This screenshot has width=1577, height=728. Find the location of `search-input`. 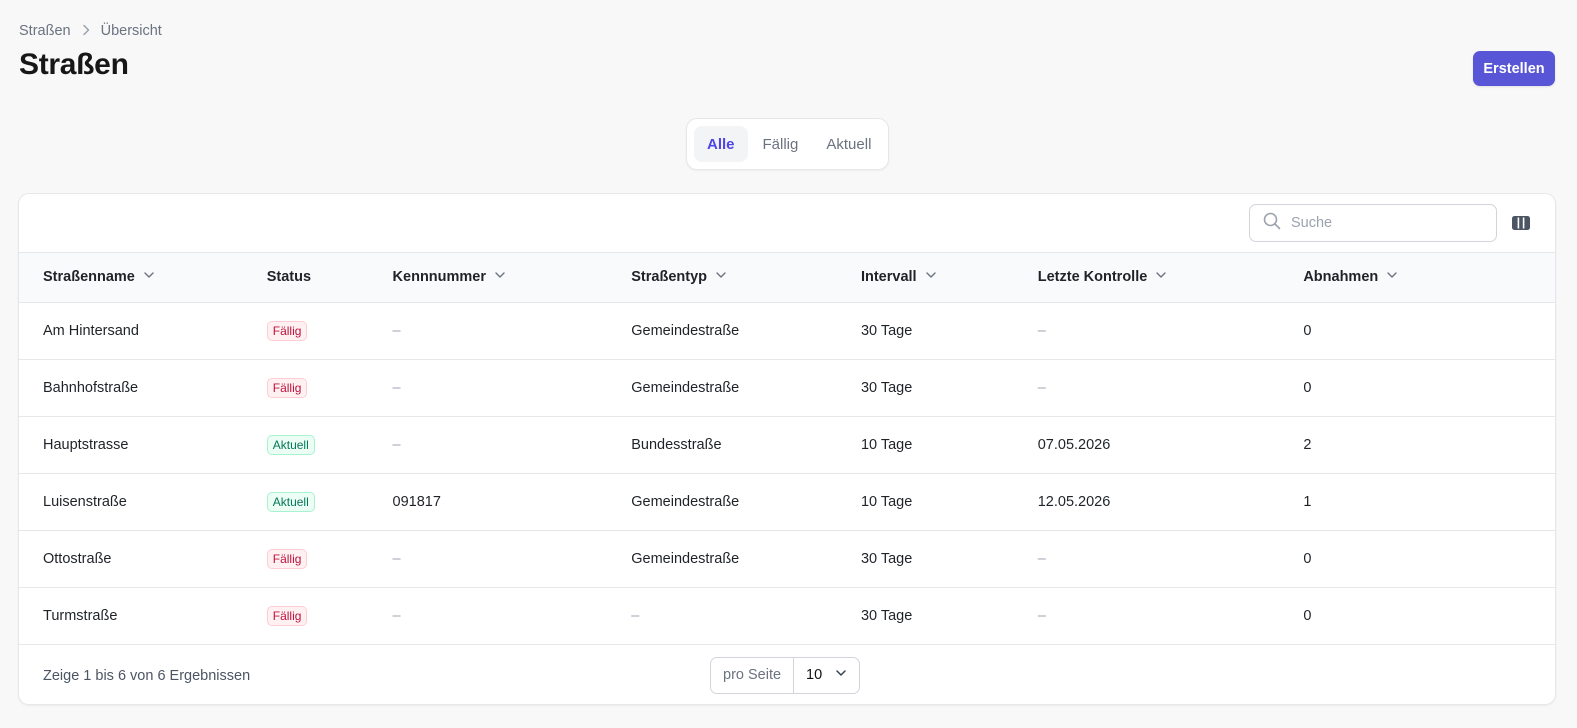

search-input is located at coordinates (1386, 223).